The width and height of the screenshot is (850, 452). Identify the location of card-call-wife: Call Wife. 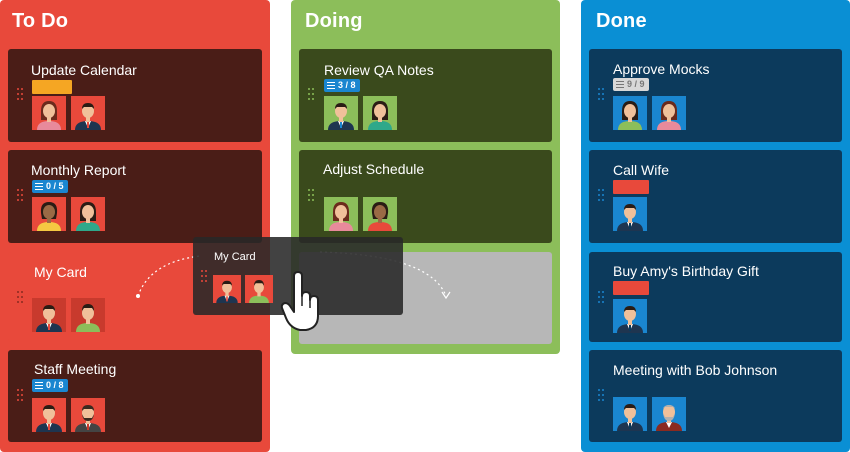
(715, 196).